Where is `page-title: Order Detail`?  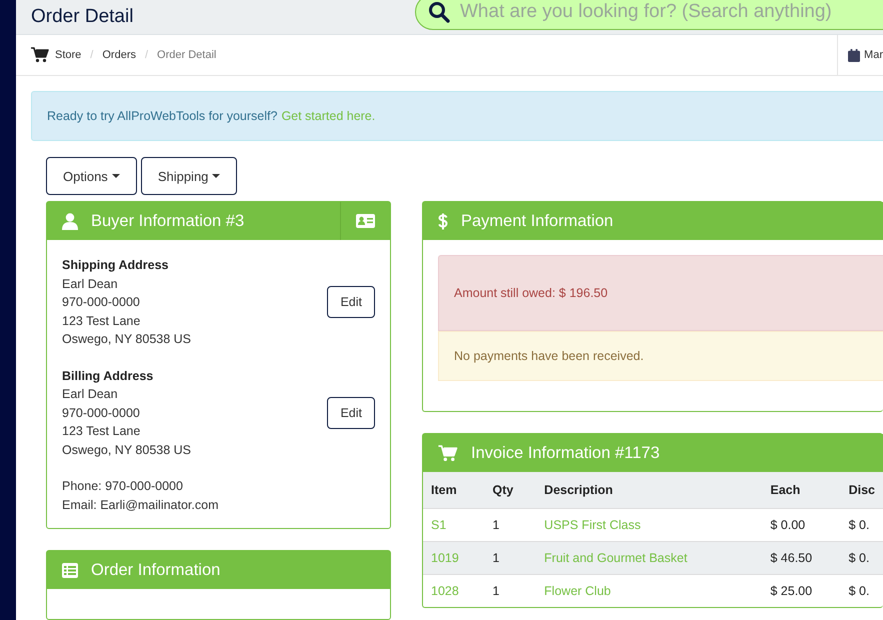
page-title: Order Detail is located at coordinates (82, 17).